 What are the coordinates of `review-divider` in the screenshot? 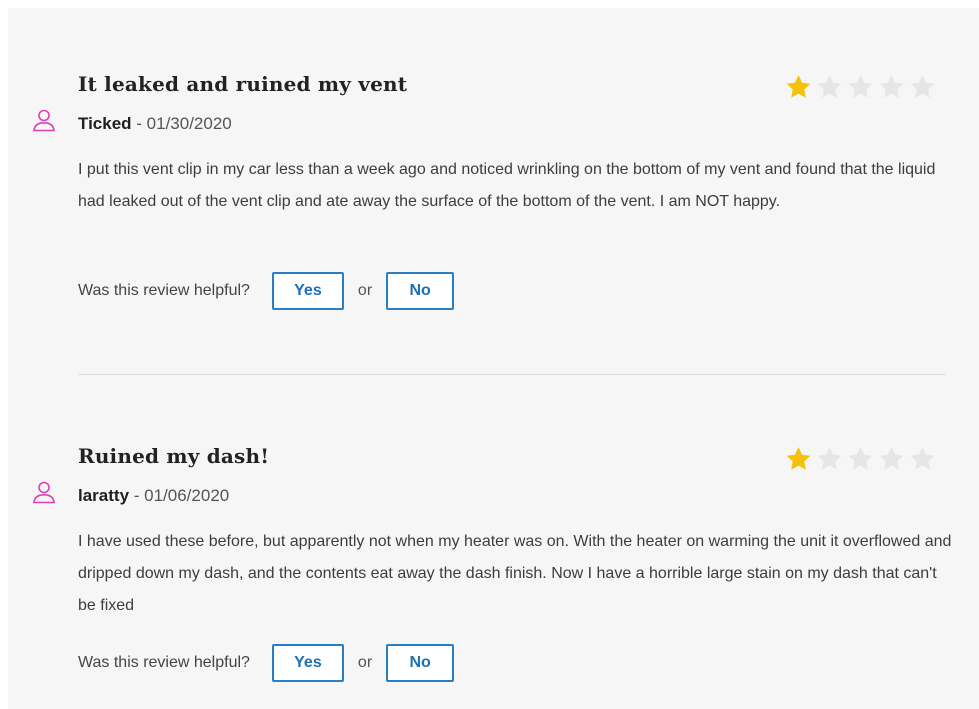 It's located at (512, 374).